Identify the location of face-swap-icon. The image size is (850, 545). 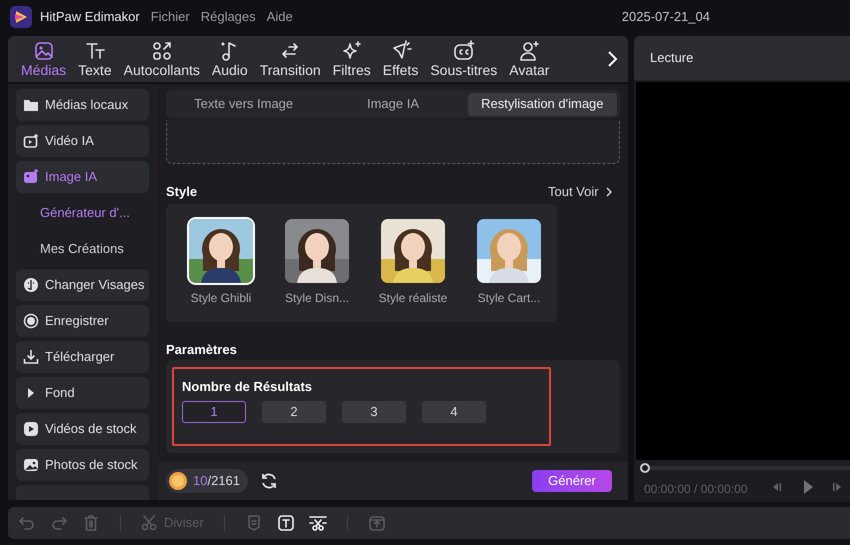
(31, 285).